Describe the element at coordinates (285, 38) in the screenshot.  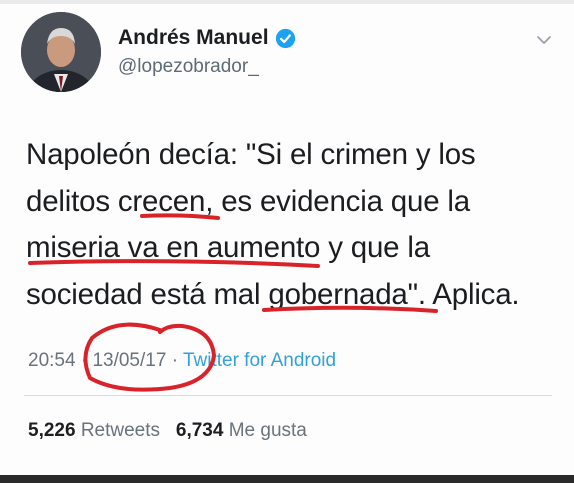
I see `verified-badge-icon` at that location.